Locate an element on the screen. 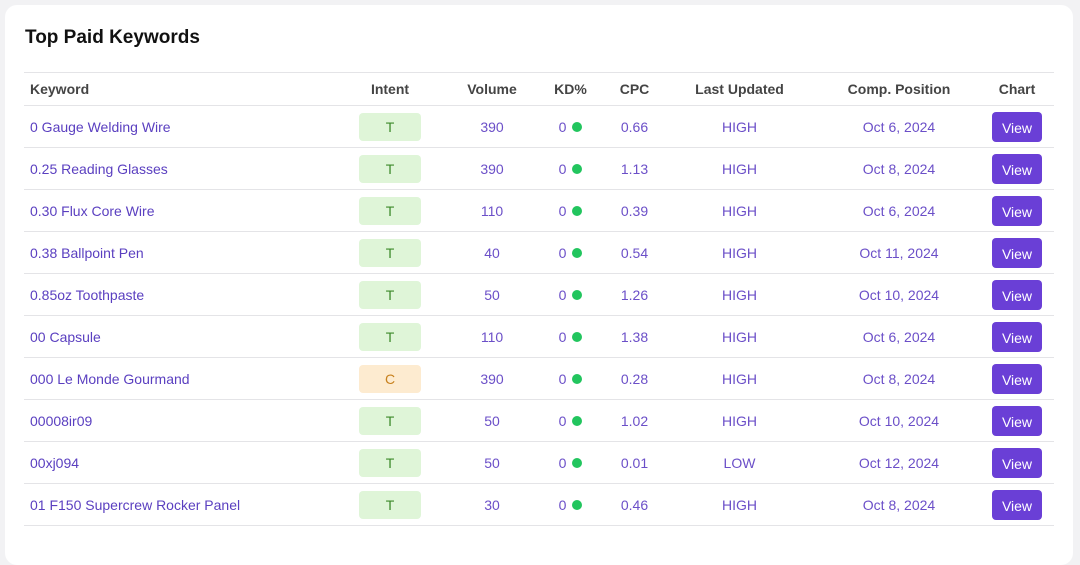 This screenshot has width=1080, height=565. keyword-link: 00xj094 is located at coordinates (176, 462).